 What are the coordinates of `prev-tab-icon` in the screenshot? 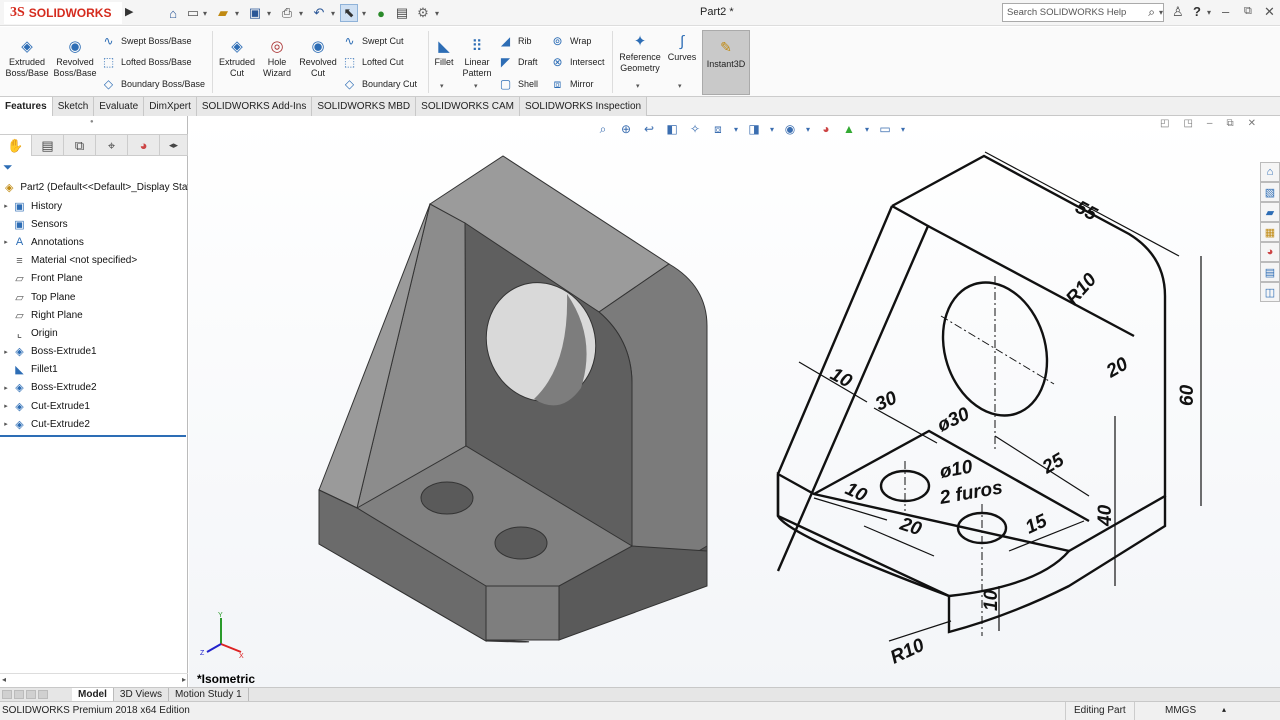 It's located at (19, 694).